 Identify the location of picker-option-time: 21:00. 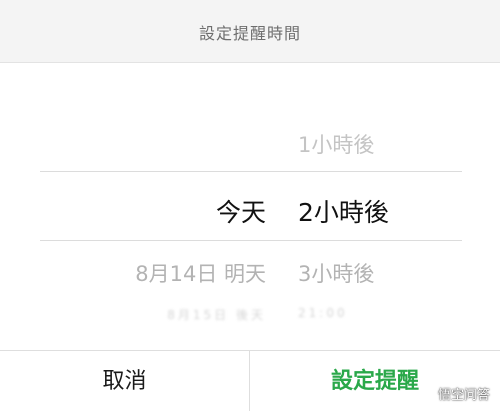
(323, 313).